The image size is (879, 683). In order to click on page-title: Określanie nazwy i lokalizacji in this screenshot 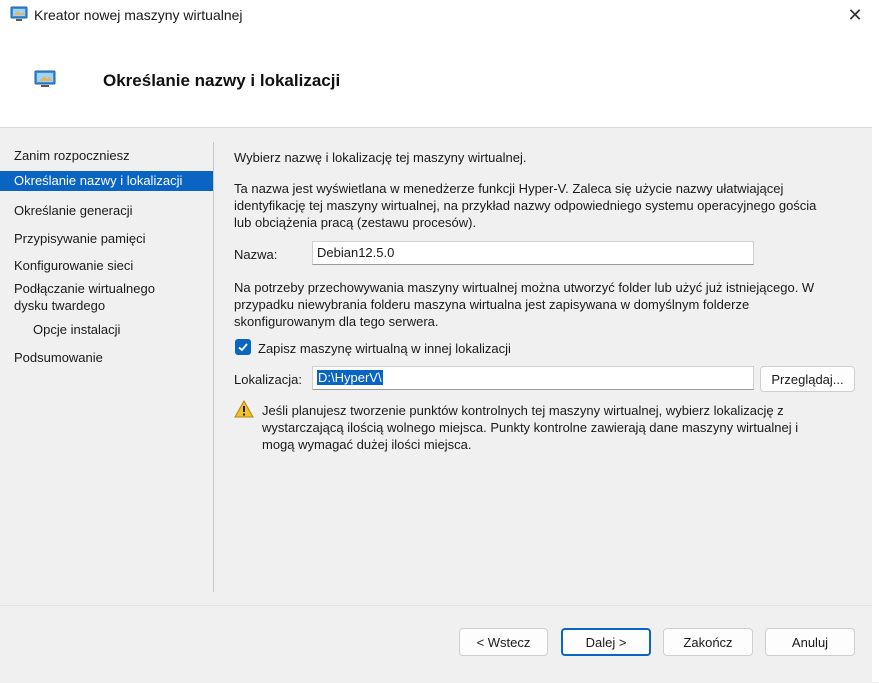, I will do `click(222, 80)`.